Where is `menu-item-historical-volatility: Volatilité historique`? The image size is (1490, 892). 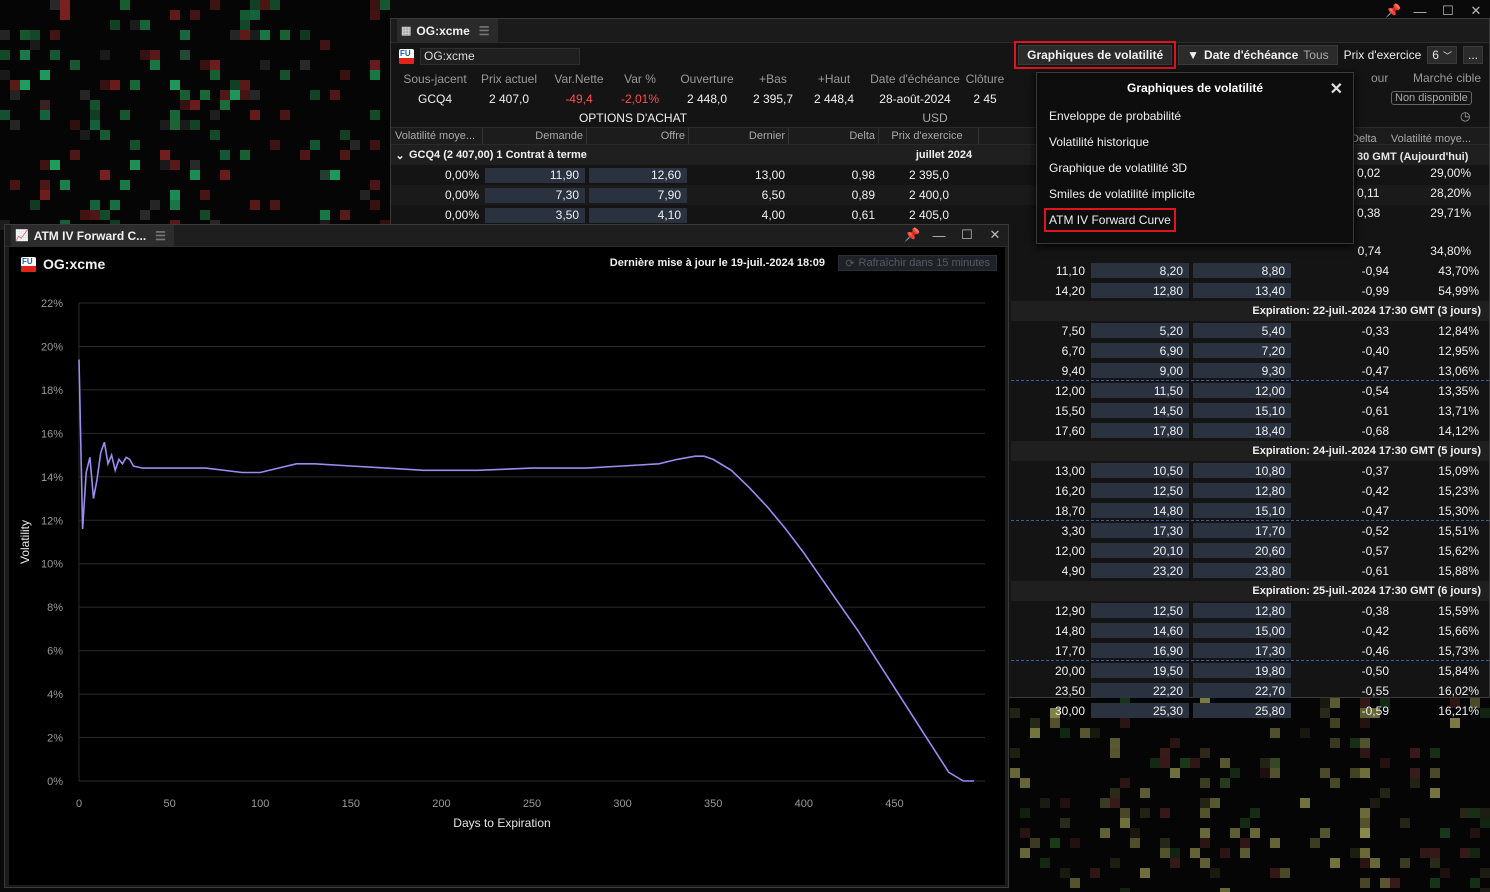 menu-item-historical-volatility: Volatilité historique is located at coordinates (1195, 142).